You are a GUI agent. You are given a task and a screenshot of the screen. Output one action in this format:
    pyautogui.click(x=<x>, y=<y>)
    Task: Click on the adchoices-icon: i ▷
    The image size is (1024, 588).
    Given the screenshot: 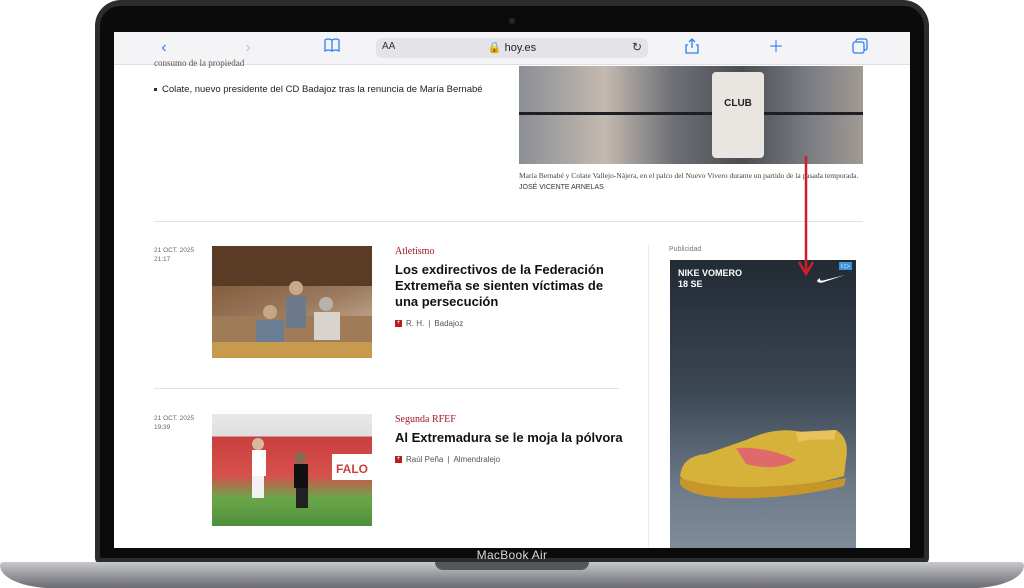 What is the action you would take?
    pyautogui.click(x=845, y=266)
    